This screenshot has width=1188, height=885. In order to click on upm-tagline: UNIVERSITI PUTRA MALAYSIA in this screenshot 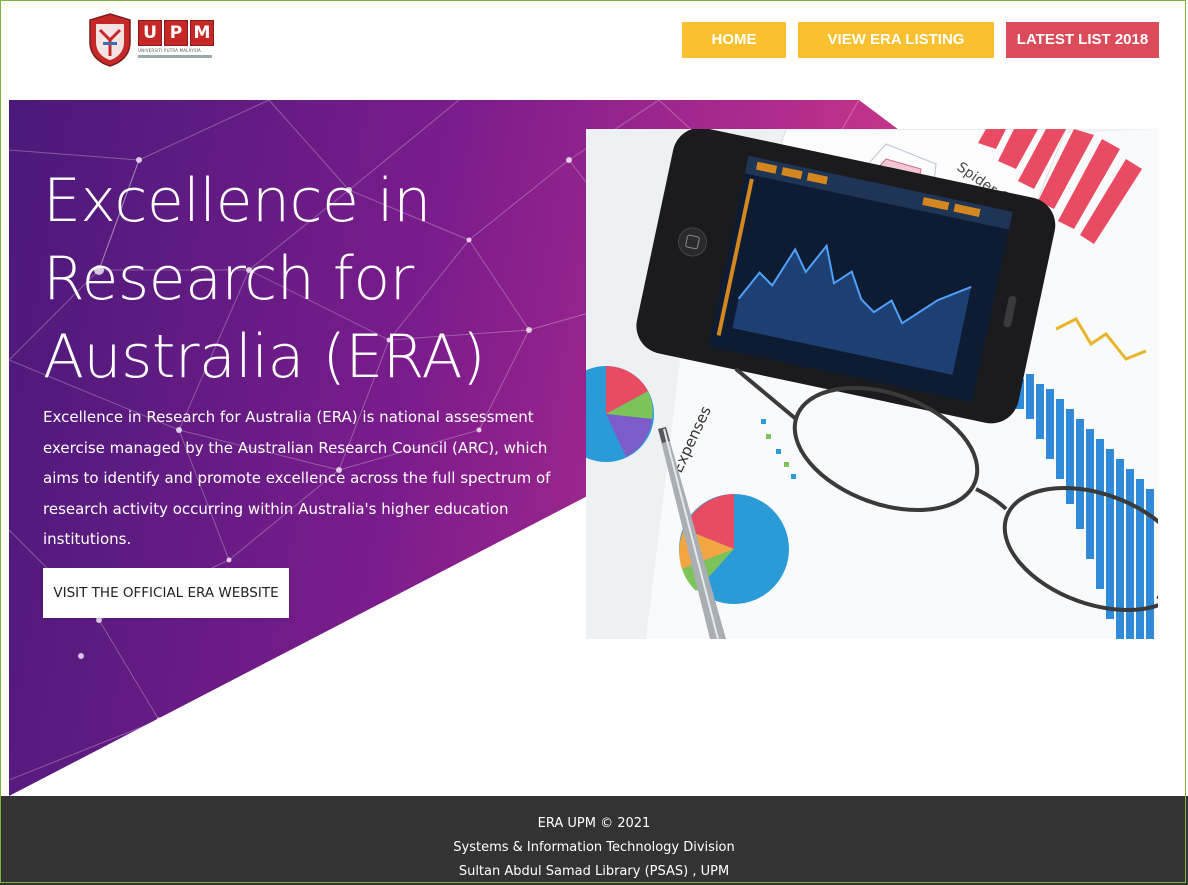, I will do `click(178, 53)`.